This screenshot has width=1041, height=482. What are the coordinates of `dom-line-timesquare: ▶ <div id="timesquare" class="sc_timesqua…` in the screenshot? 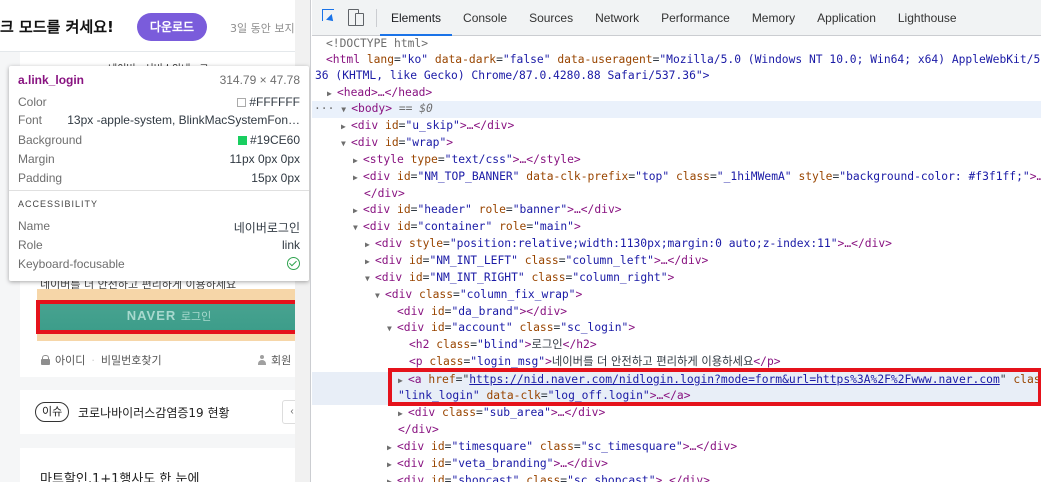 It's located at (676, 447).